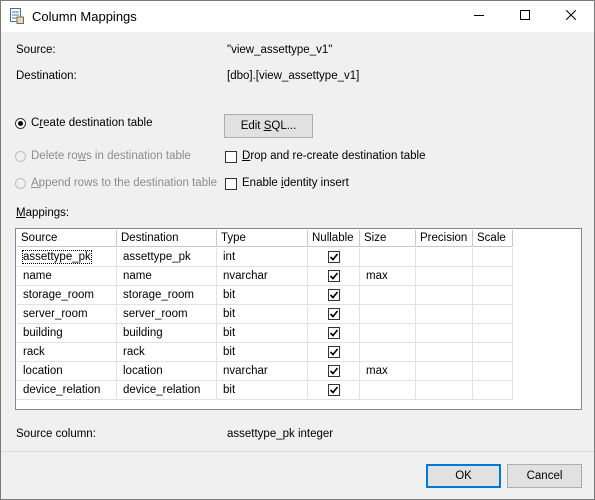 This screenshot has height=500, width=595. I want to click on cell-destination: name, so click(167, 276).